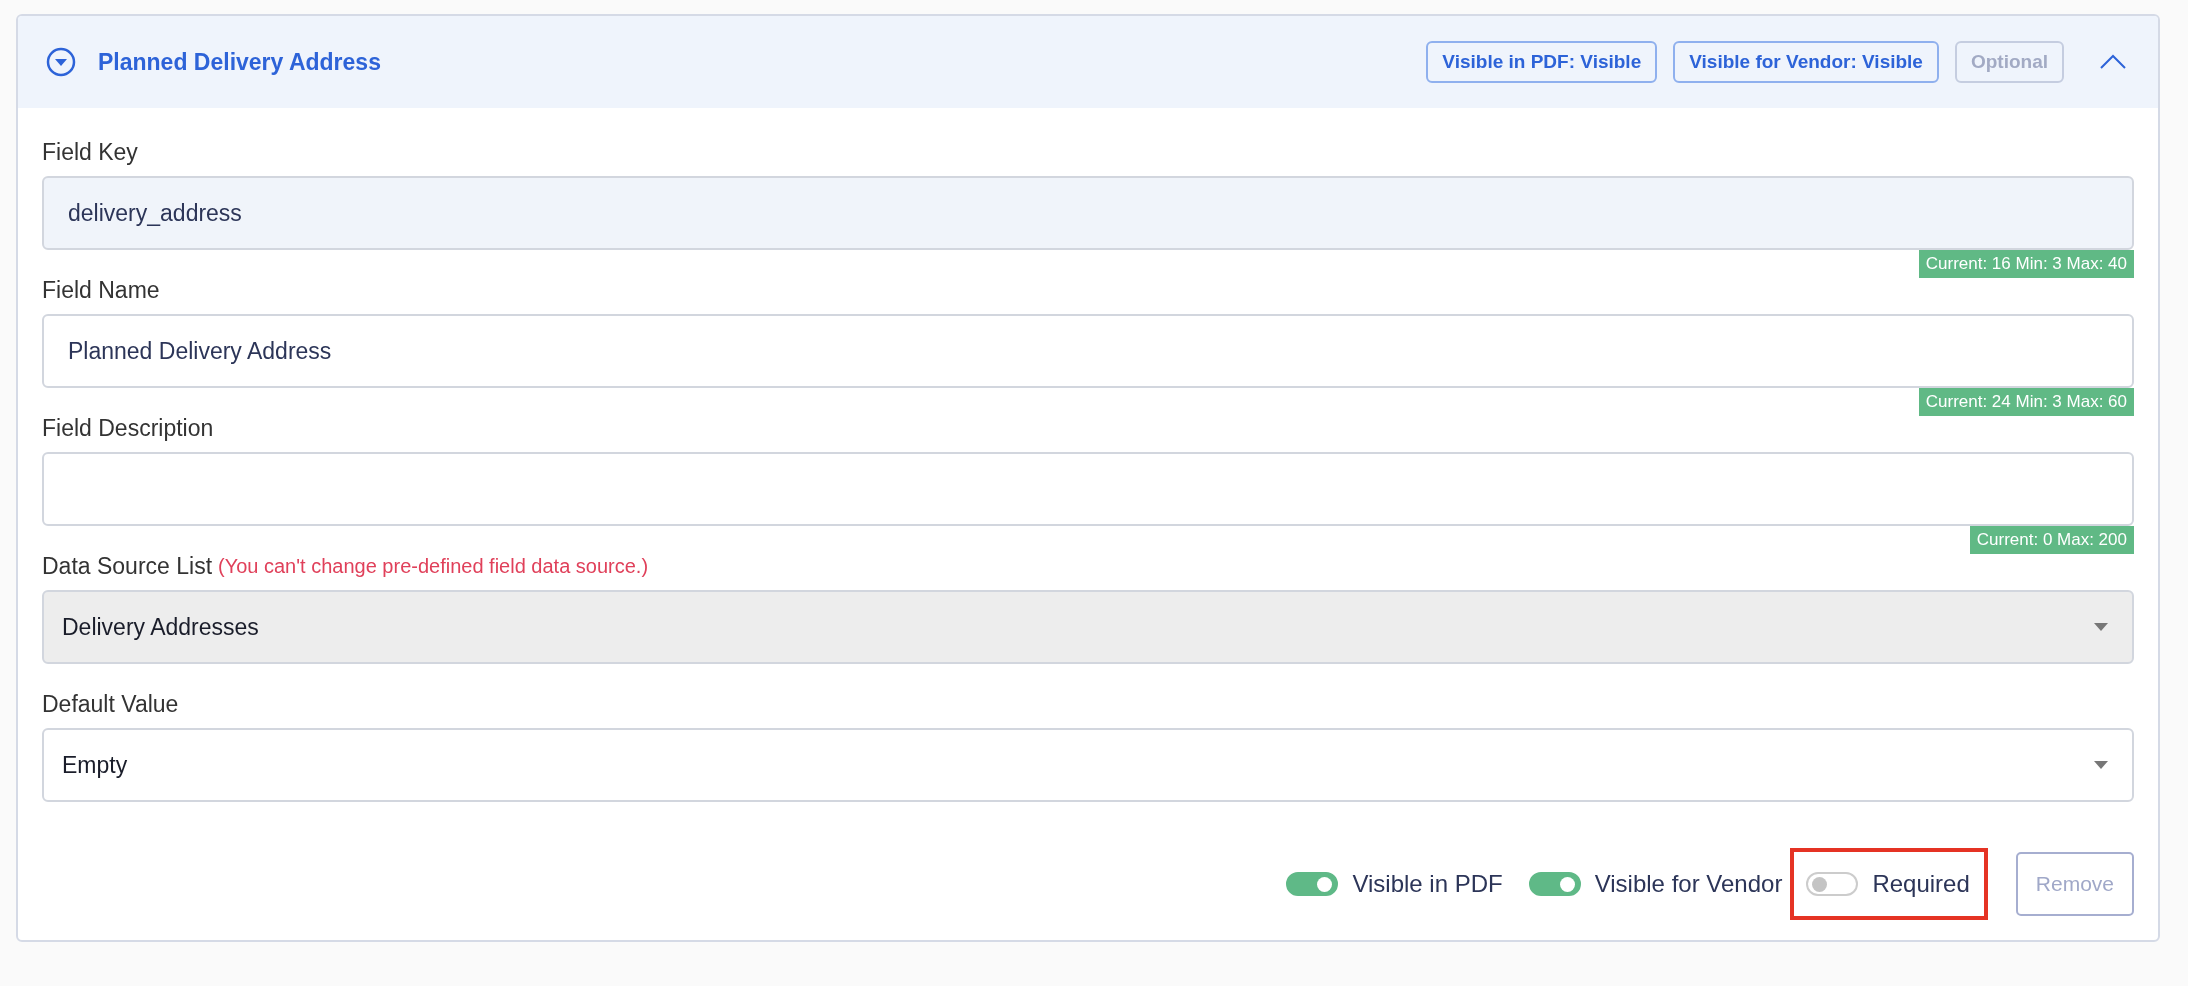 This screenshot has height=986, width=2188. What do you see at coordinates (433, 566) in the screenshot?
I see `warning-note: (You can't change pre-defined field data source.)` at bounding box center [433, 566].